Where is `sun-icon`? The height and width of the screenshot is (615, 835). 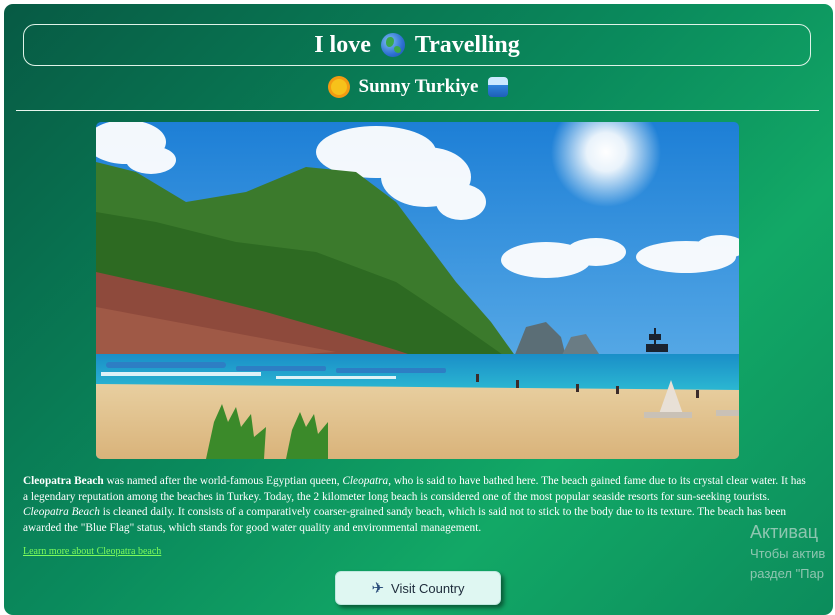 sun-icon is located at coordinates (338, 87).